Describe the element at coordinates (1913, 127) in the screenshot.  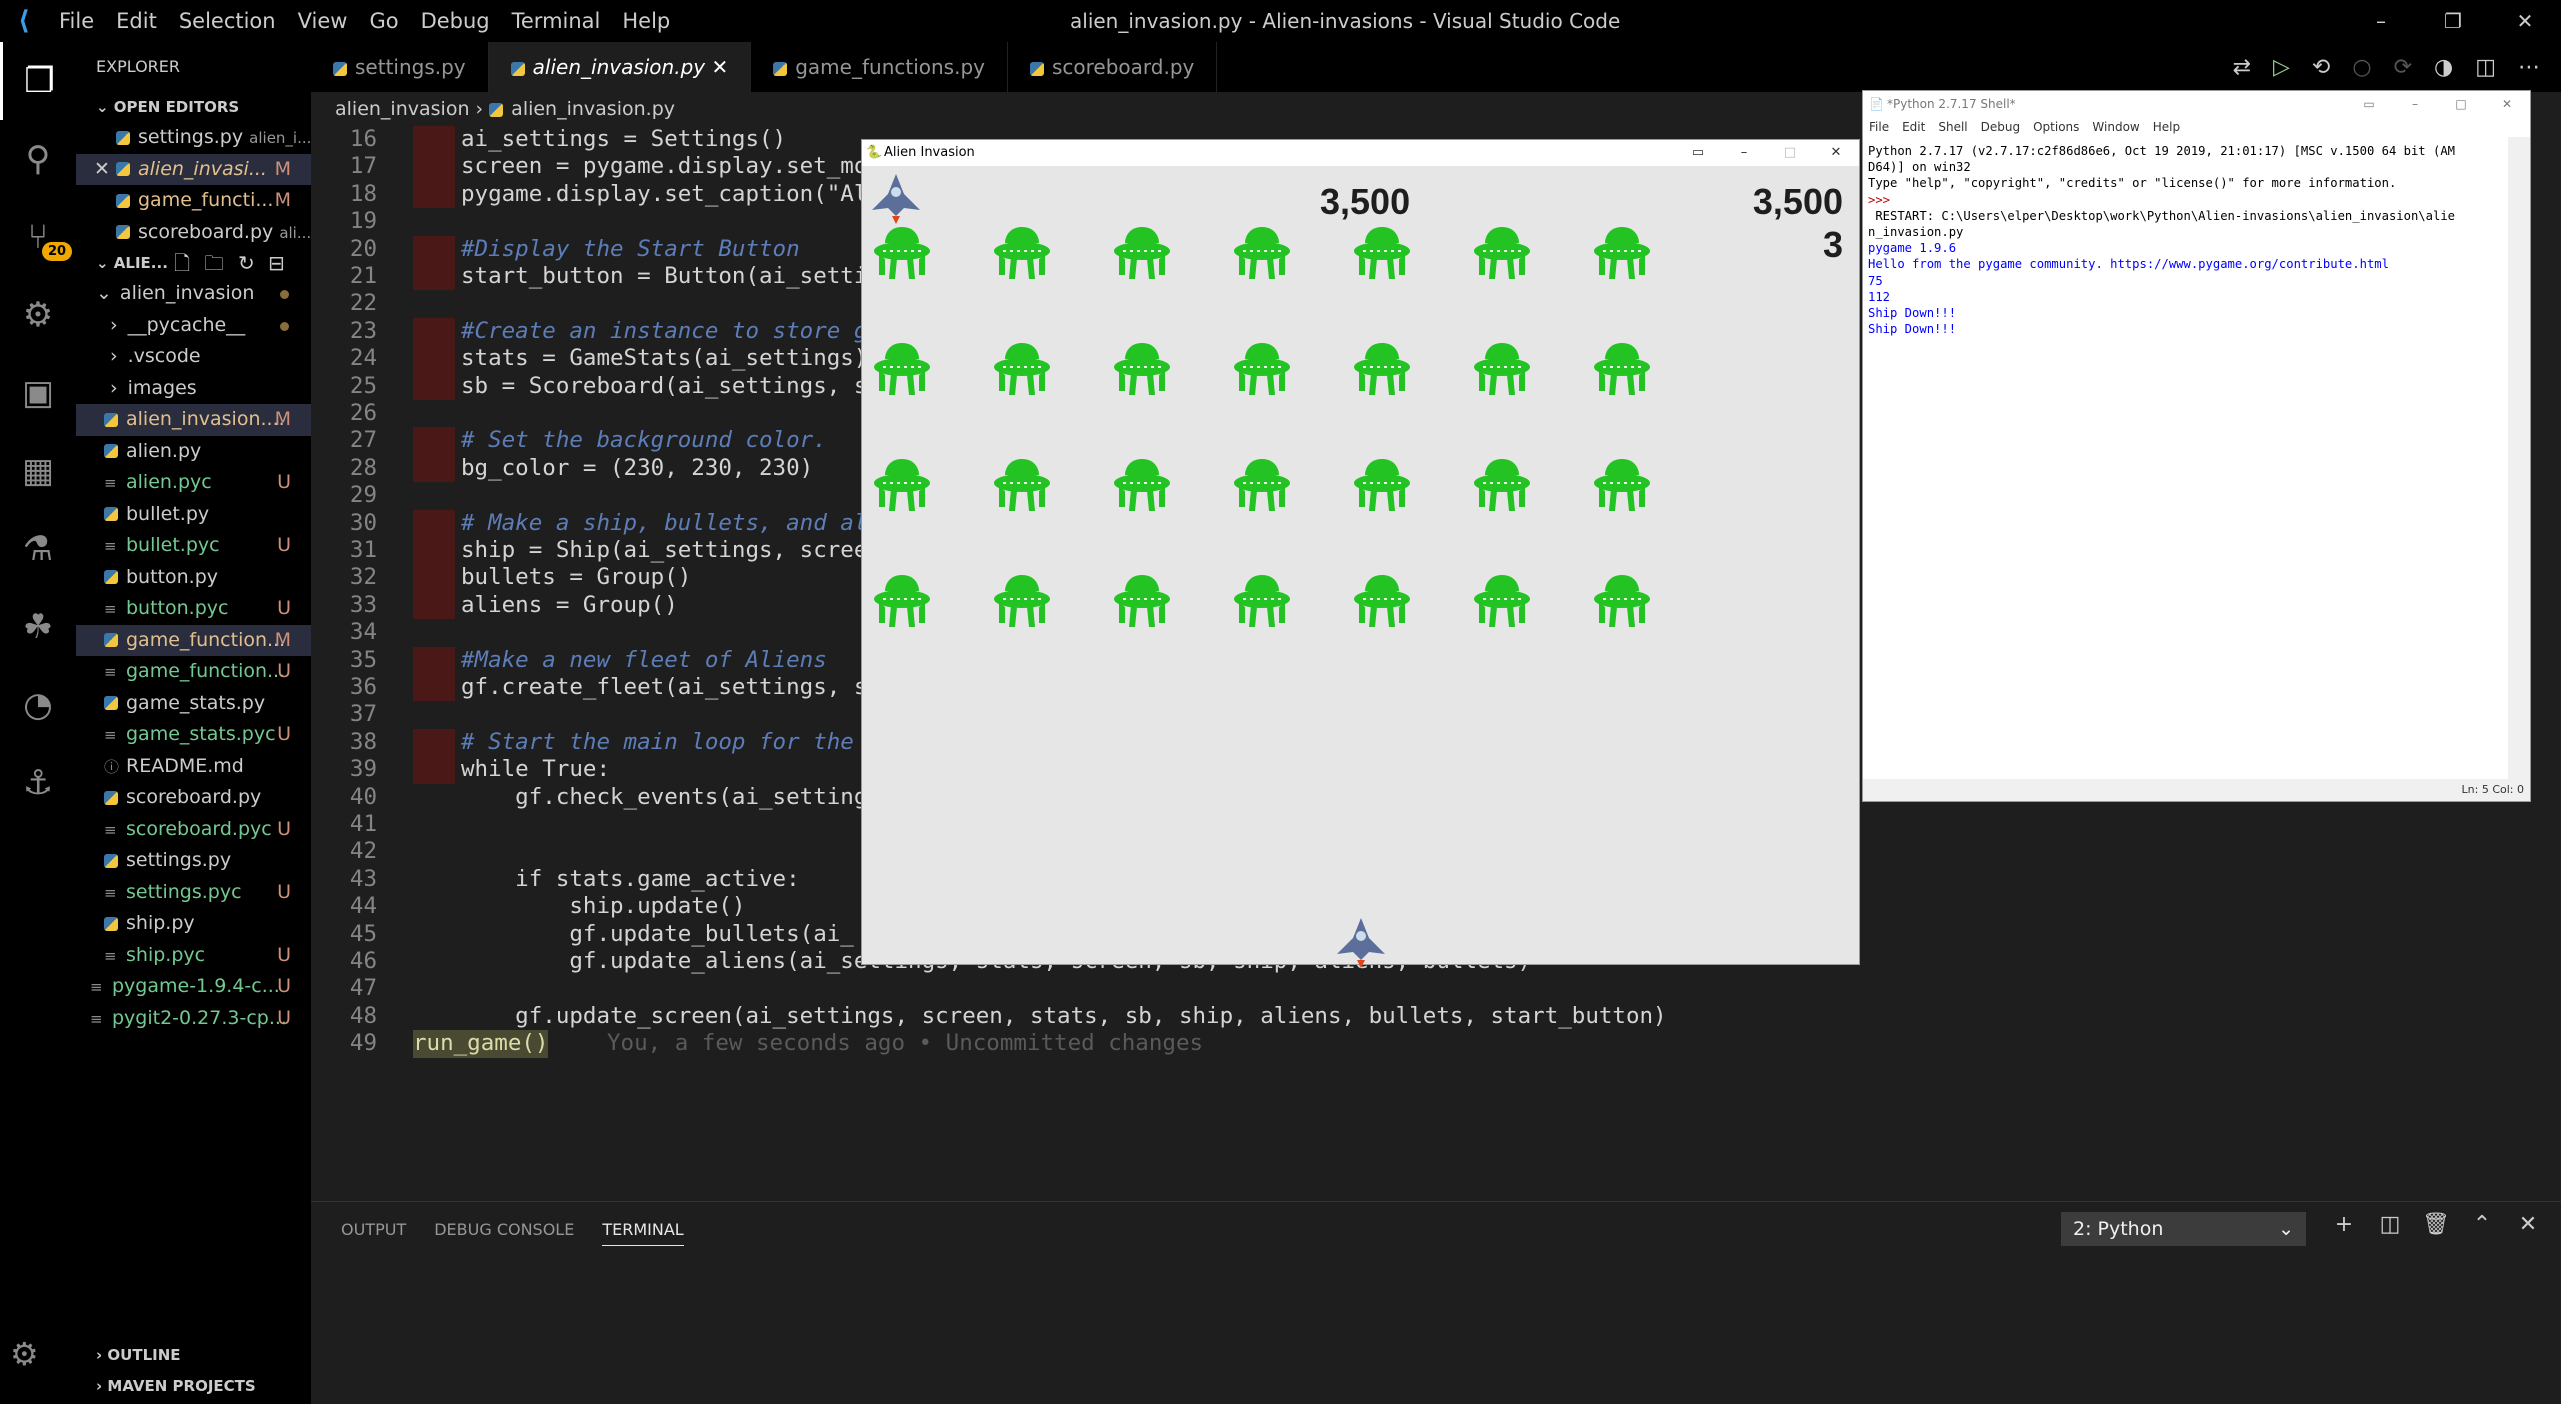
I see `shell-menu-edit: Edit` at that location.